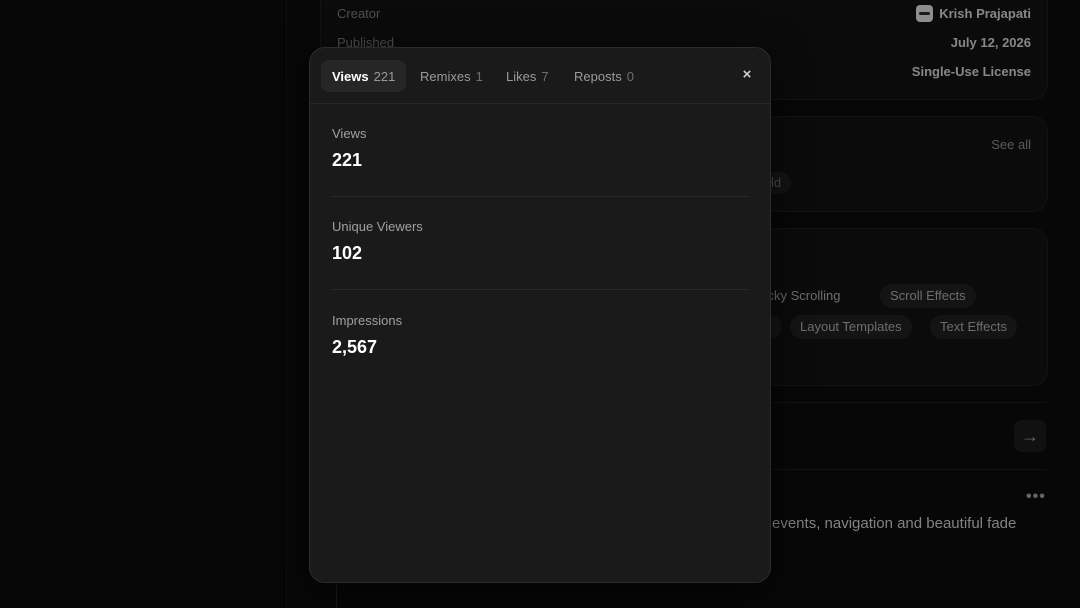  I want to click on stat-label: Unique Viewers, so click(377, 226).